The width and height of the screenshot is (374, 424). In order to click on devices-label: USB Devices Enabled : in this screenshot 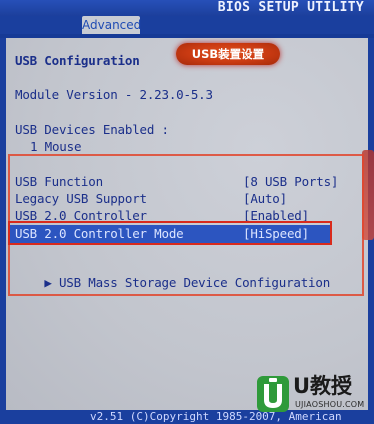, I will do `click(92, 129)`.